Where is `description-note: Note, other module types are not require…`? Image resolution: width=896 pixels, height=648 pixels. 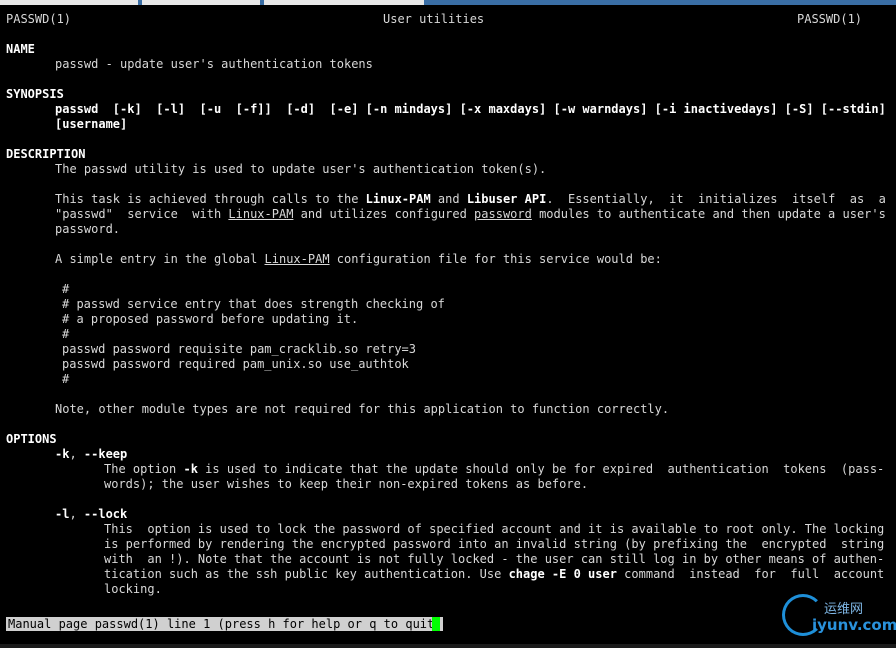
description-note: Note, other module types are not require… is located at coordinates (362, 409).